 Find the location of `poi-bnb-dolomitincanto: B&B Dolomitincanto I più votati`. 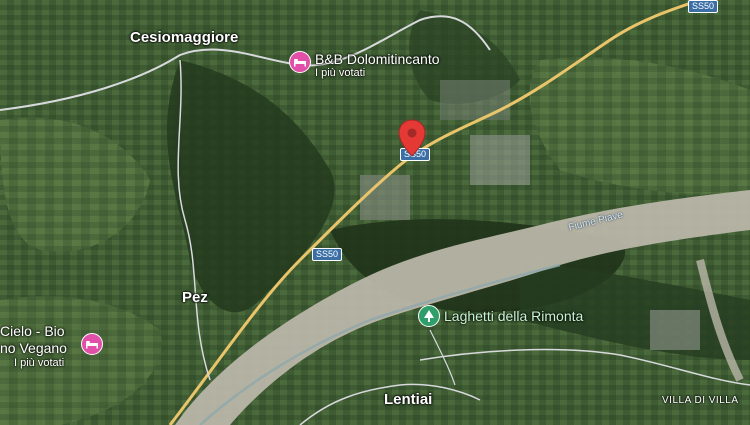

poi-bnb-dolomitincanto: B&B Dolomitincanto I più votati is located at coordinates (364, 65).